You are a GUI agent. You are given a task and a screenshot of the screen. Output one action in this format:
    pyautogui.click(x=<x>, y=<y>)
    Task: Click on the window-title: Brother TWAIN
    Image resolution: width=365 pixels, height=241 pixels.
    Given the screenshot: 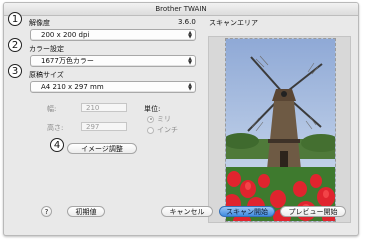 What is the action you would take?
    pyautogui.click(x=181, y=9)
    